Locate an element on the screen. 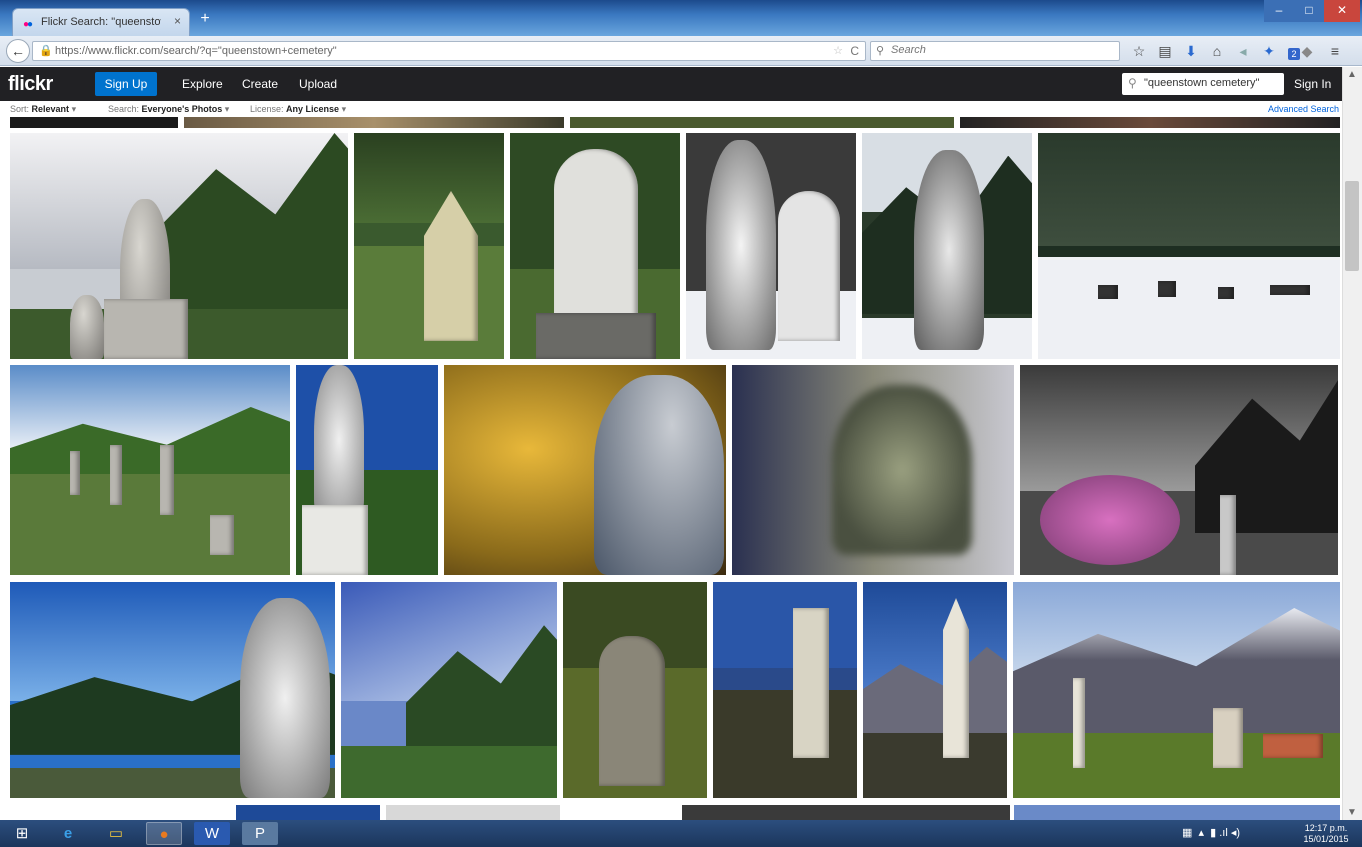  shield-icon: ◆ is located at coordinates (1307, 51).